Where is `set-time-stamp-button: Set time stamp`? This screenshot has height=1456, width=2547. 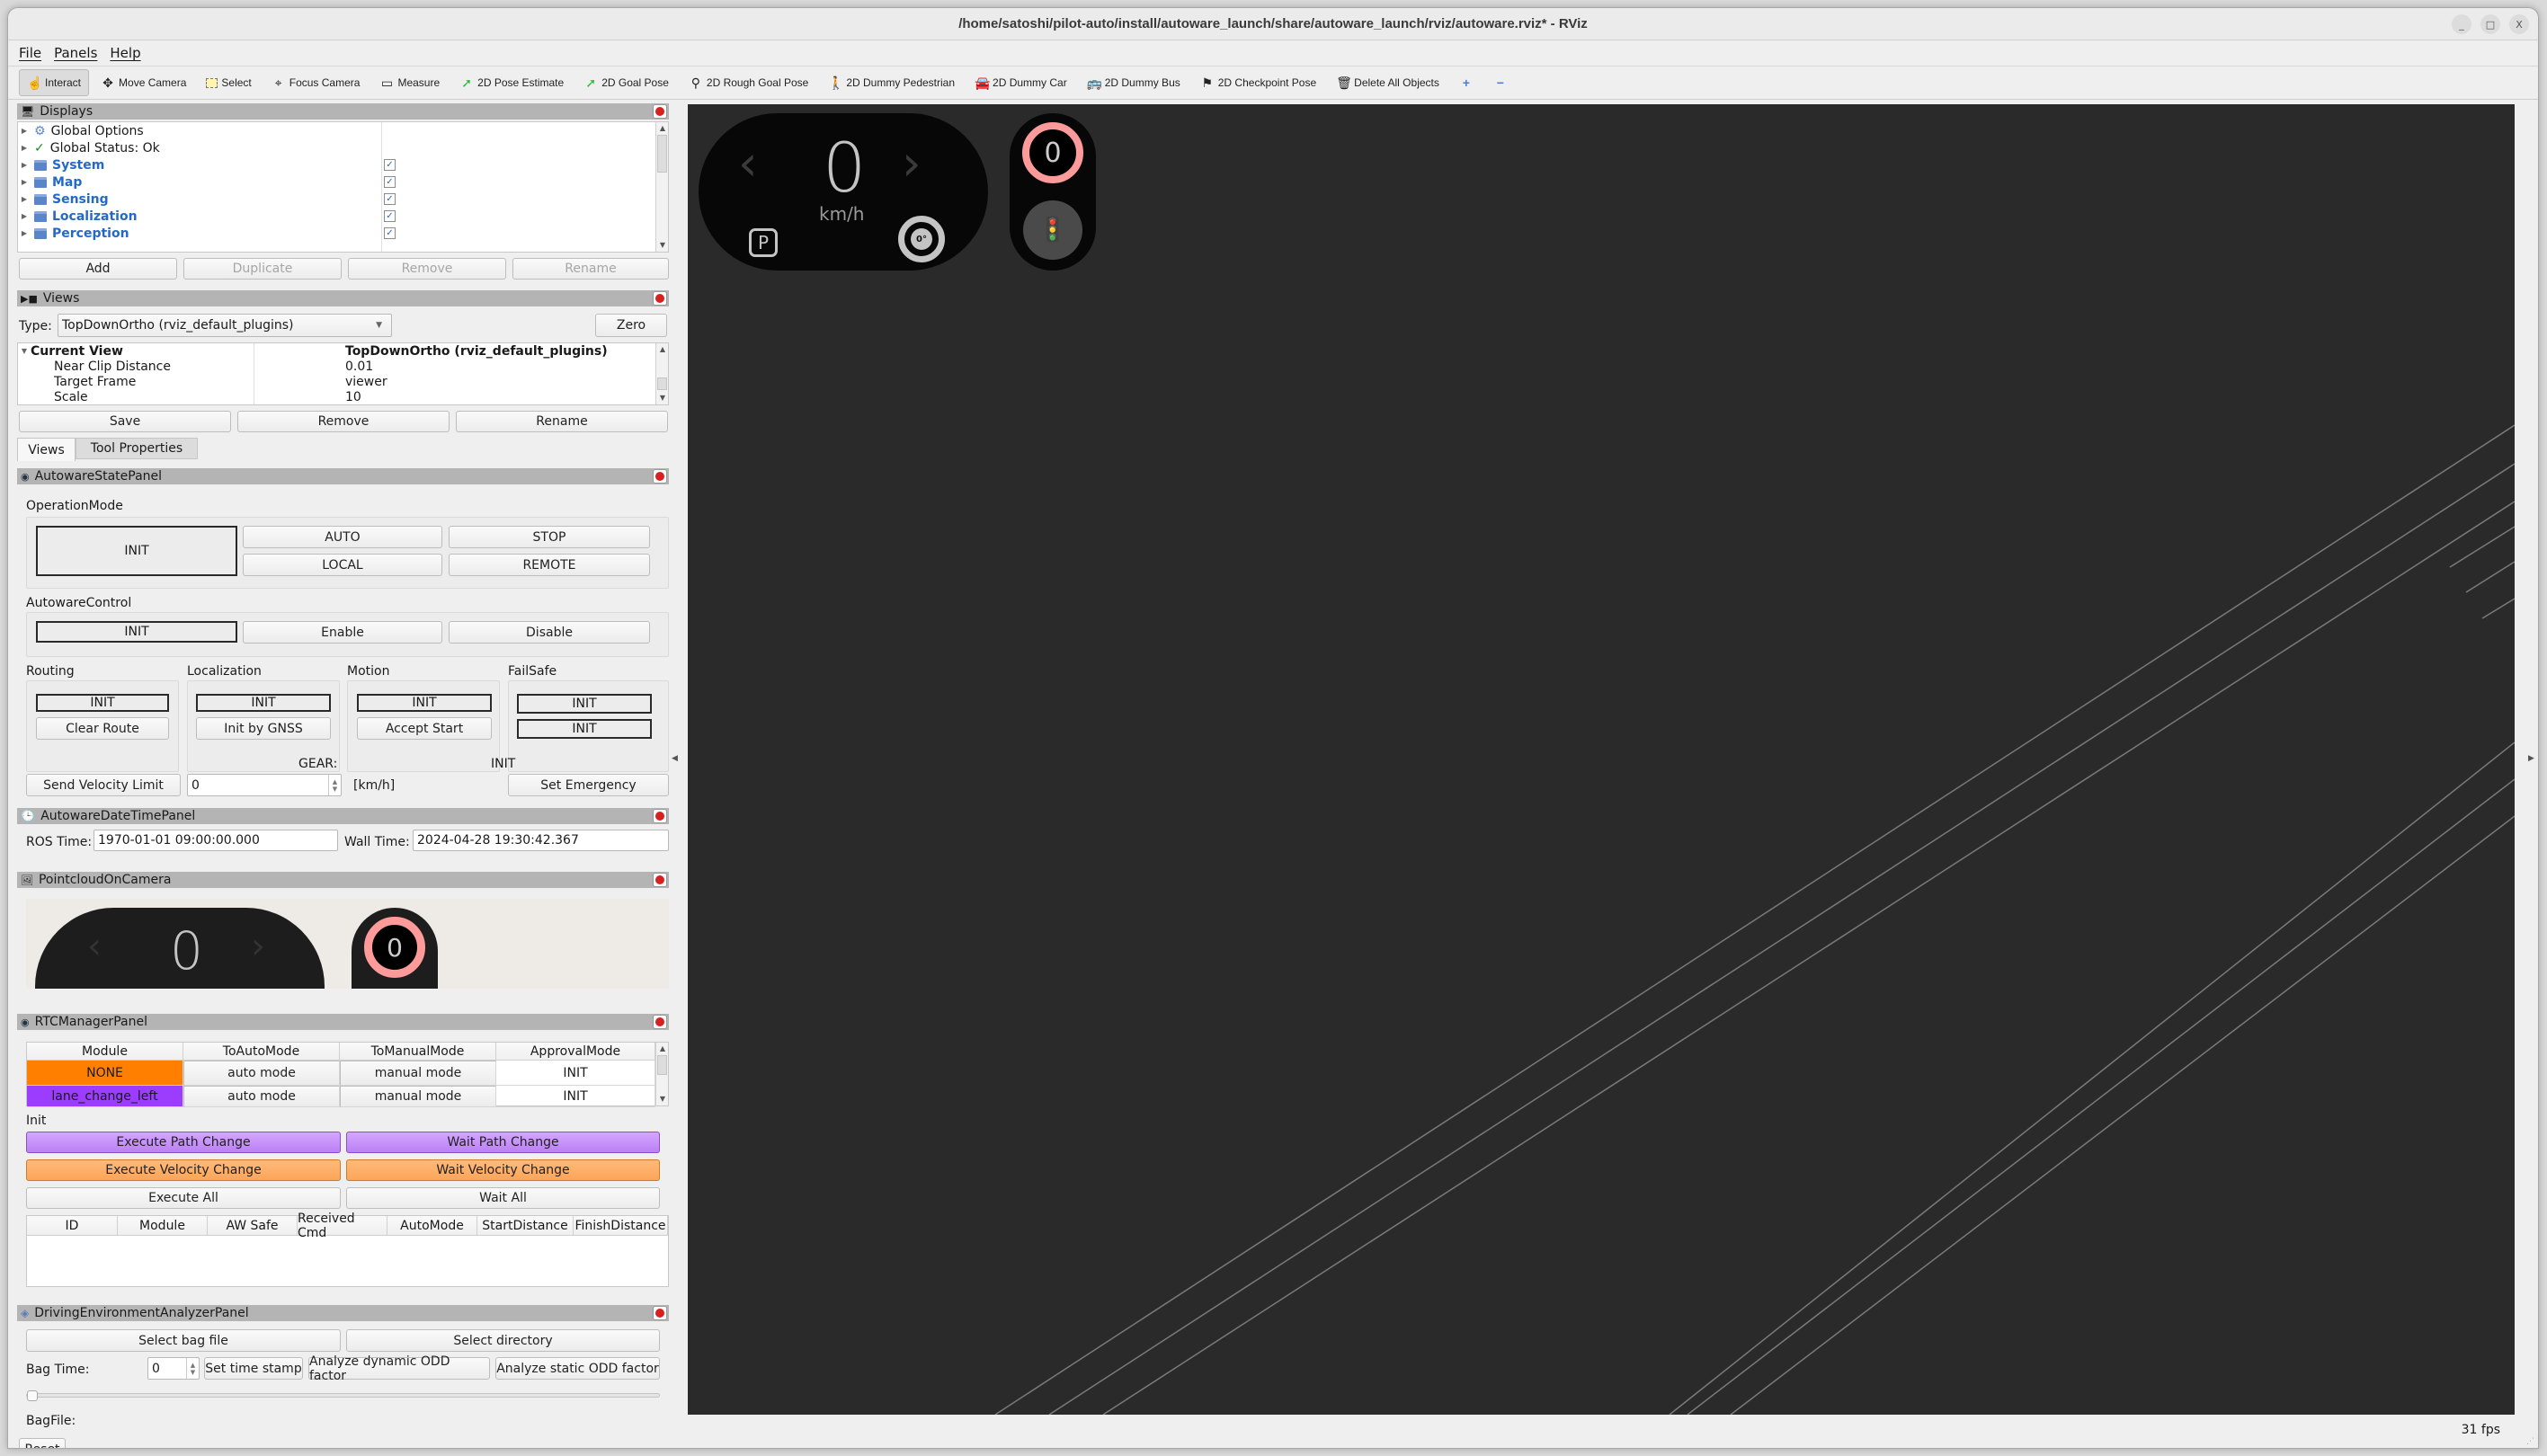 set-time-stamp-button: Set time stamp is located at coordinates (254, 1368).